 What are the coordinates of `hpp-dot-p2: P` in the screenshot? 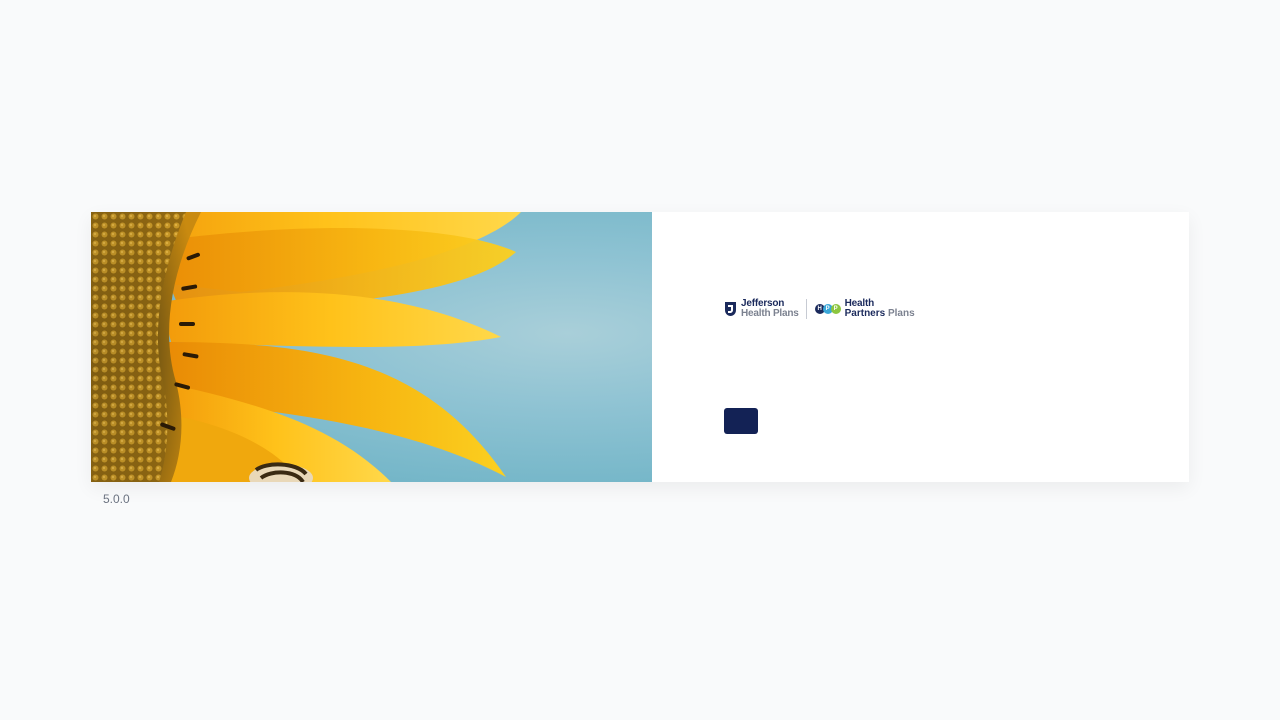 It's located at (835, 309).